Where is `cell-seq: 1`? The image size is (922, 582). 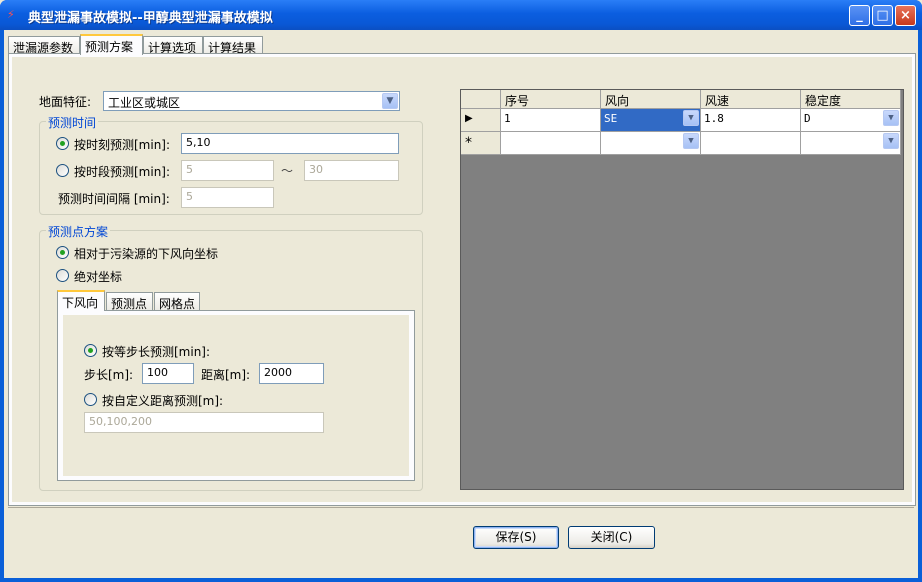
cell-seq: 1 is located at coordinates (551, 120).